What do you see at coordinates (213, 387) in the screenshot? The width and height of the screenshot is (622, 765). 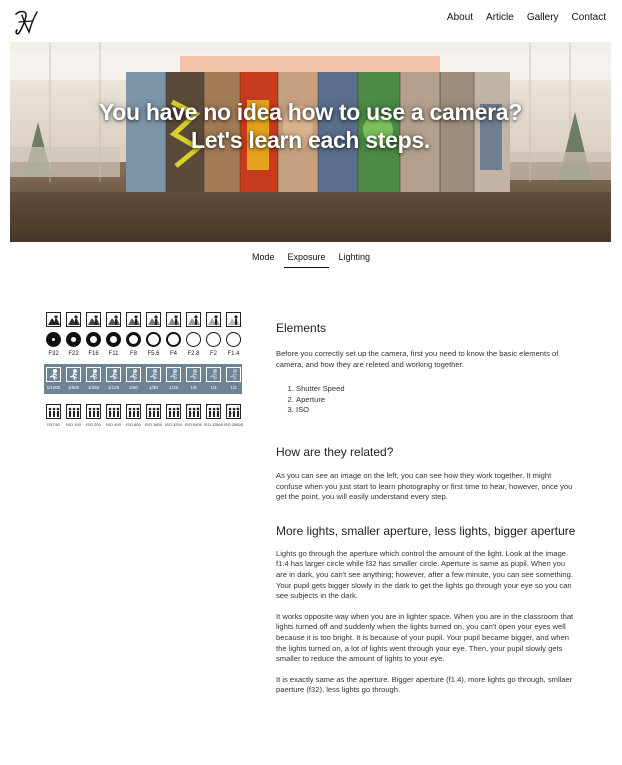 I see `shutter-label: 1/4` at bounding box center [213, 387].